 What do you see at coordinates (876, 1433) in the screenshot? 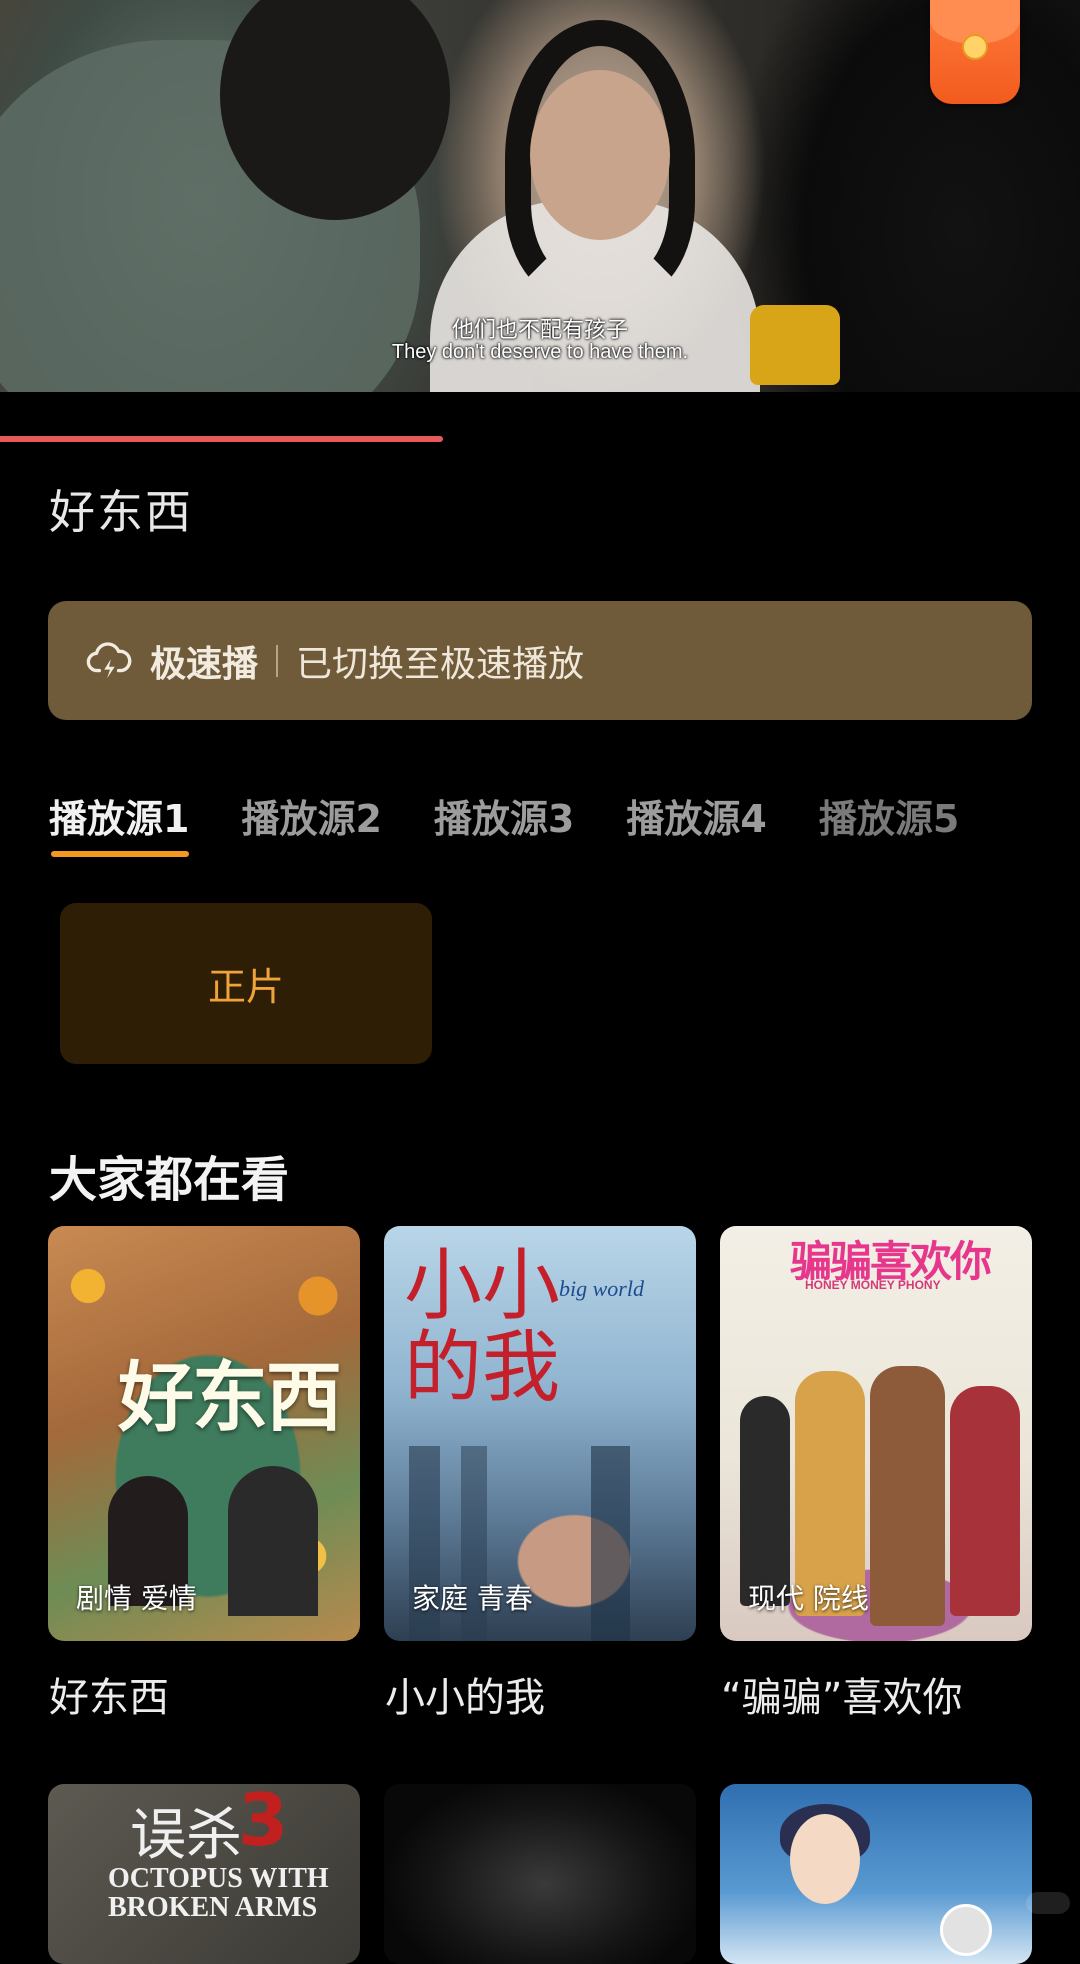
I see `poster-card: 骗骗喜欢你 HONEY MONEY PHONY 现代 院线` at bounding box center [876, 1433].